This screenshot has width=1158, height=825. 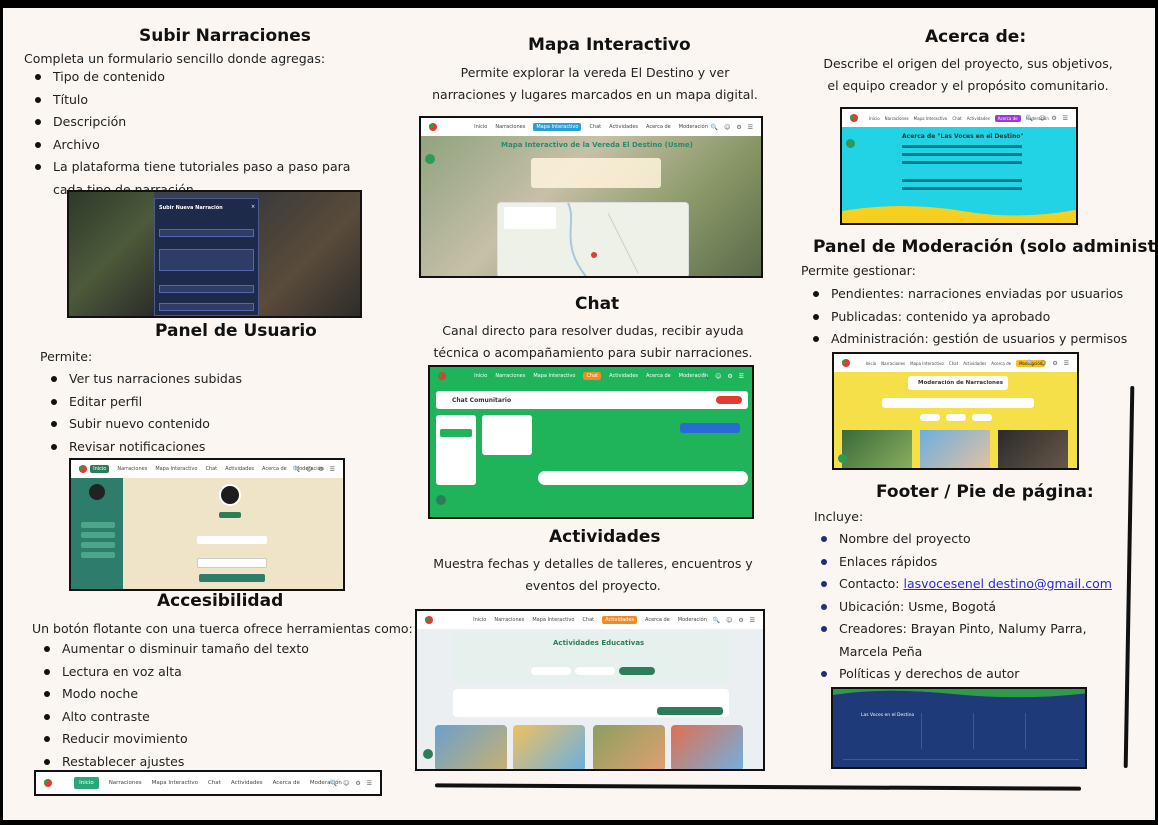 I want to click on exit-chat-button, so click(x=729, y=400).